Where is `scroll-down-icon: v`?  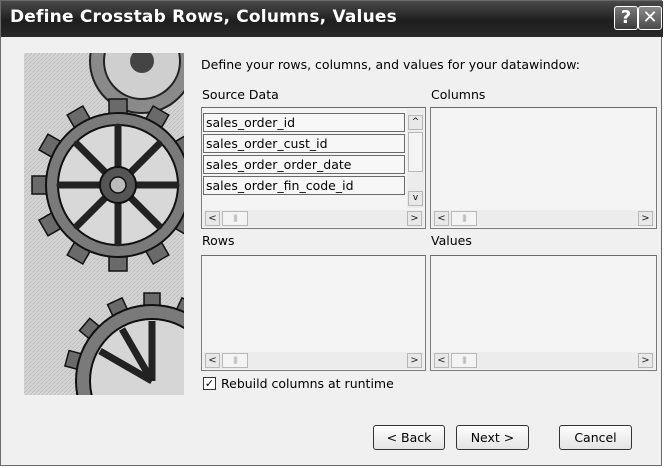 scroll-down-icon: v is located at coordinates (415, 198).